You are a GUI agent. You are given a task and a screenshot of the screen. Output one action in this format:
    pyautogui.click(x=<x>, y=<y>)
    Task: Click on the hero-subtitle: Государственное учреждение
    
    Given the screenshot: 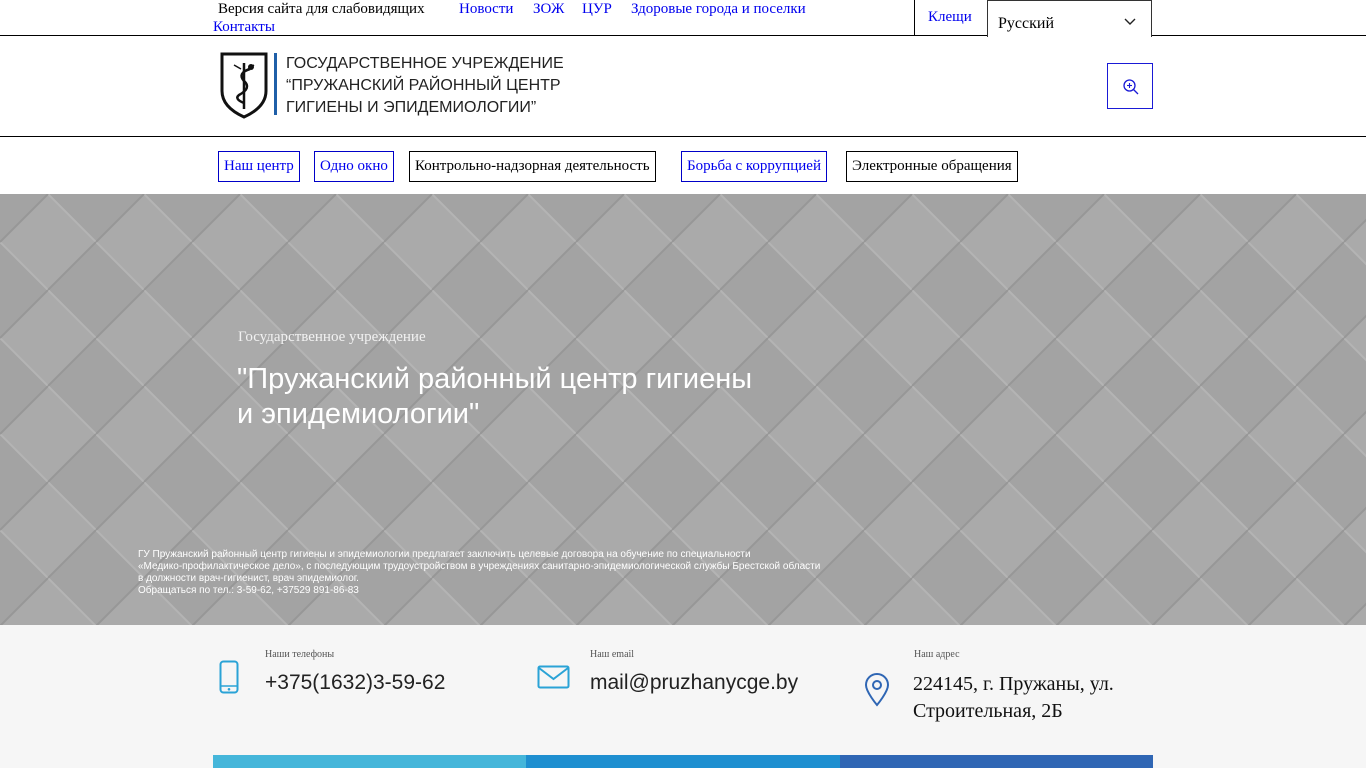 What is the action you would take?
    pyautogui.click(x=332, y=337)
    